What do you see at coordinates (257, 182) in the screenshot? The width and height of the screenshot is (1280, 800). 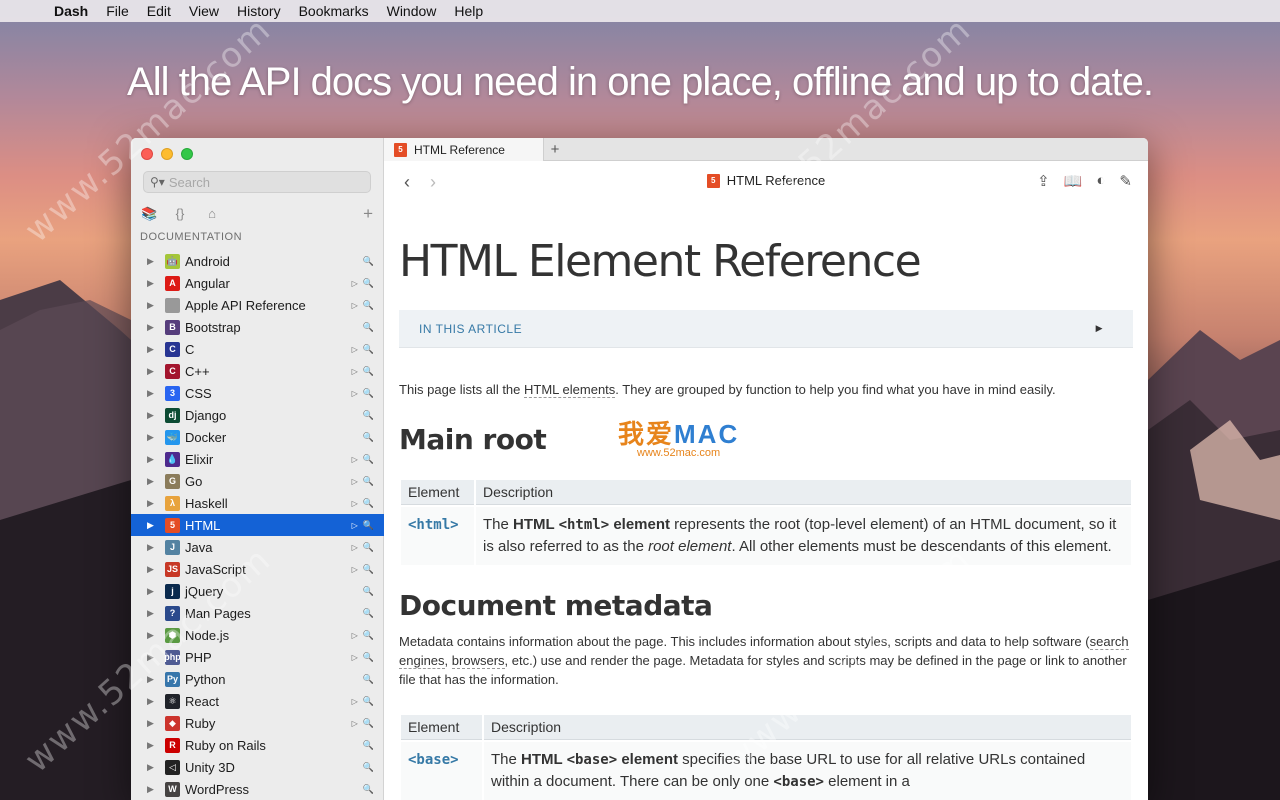 I see `search-field: ⚲▾` at bounding box center [257, 182].